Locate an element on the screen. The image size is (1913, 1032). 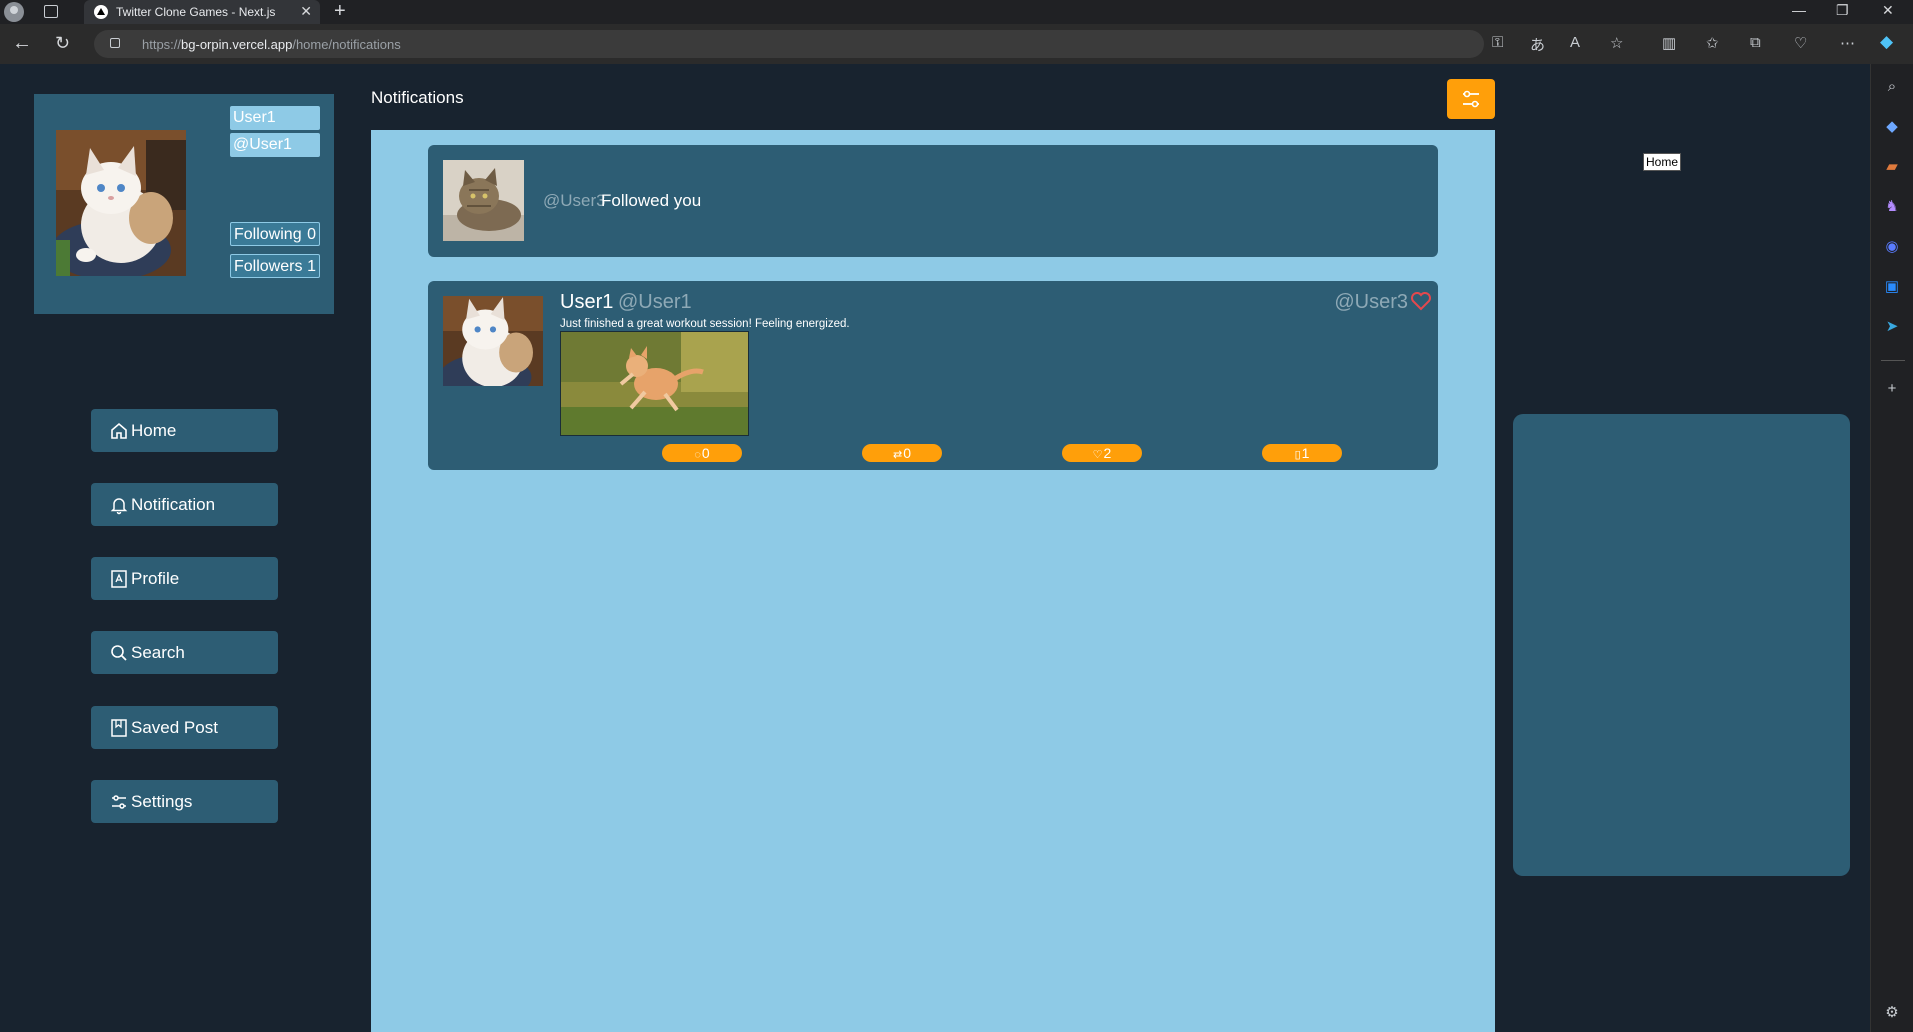
read-aloud-icon: A is located at coordinates (1575, 42).